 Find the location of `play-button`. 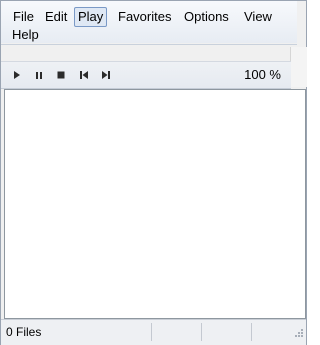

play-button is located at coordinates (17, 75).